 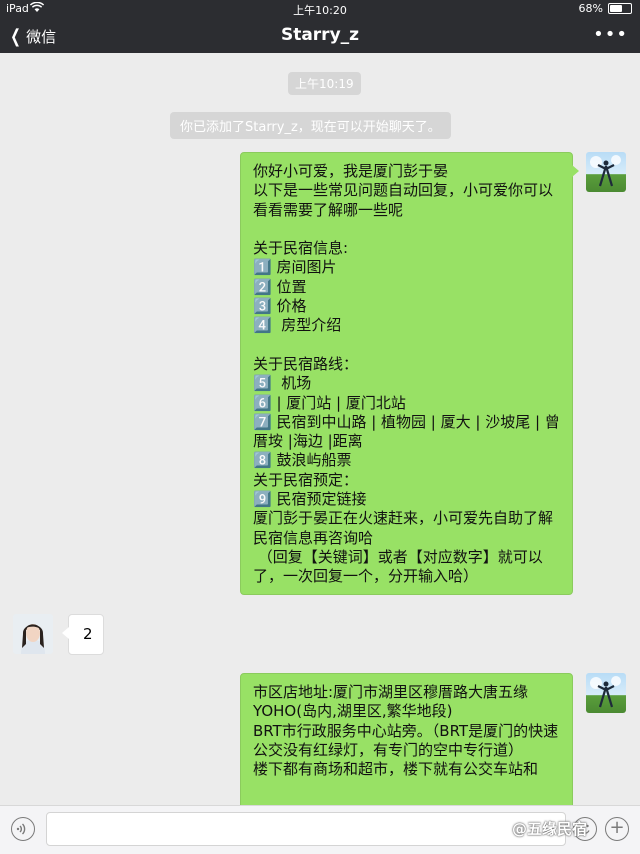 I want to click on system-notice: 你已添加了Starry_z，现在可以开始聊天了。, so click(x=310, y=125).